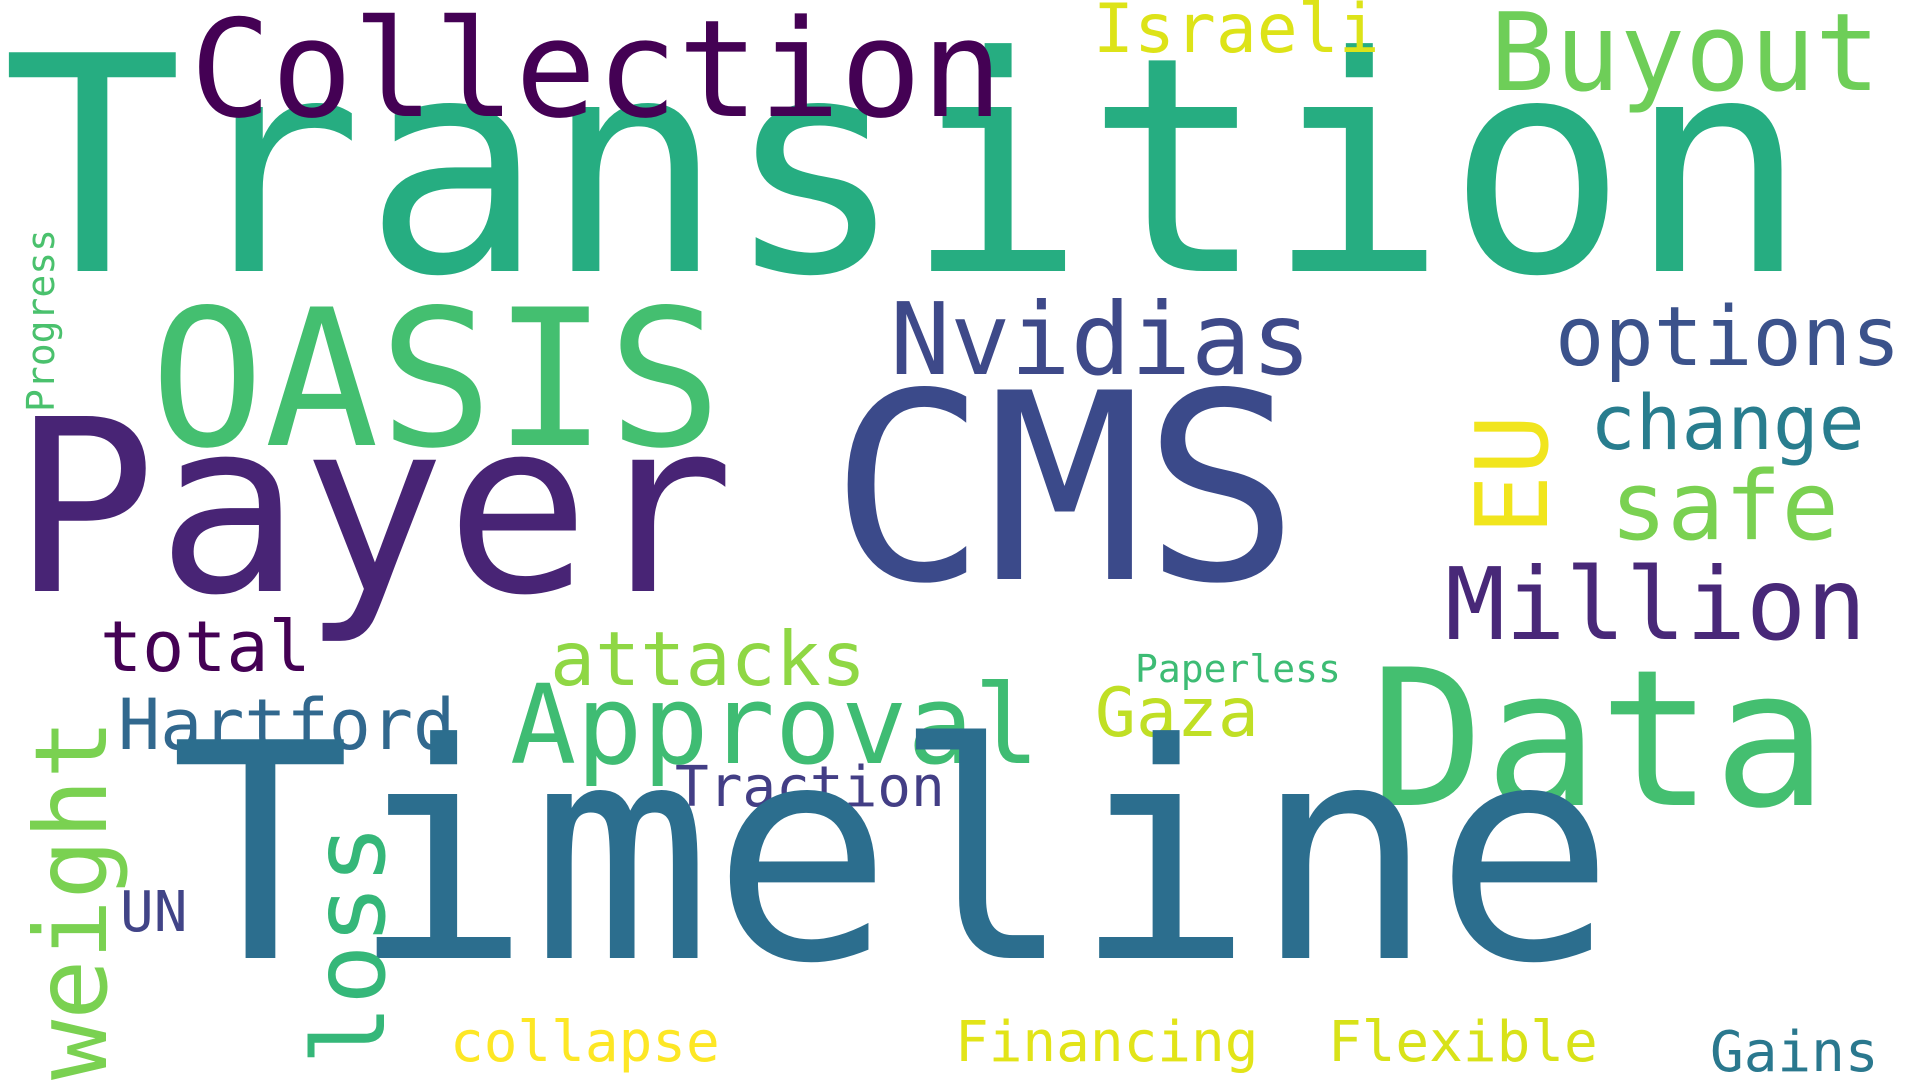 This screenshot has width=1920, height=1080. I want to click on word-options: options, so click(1728, 337).